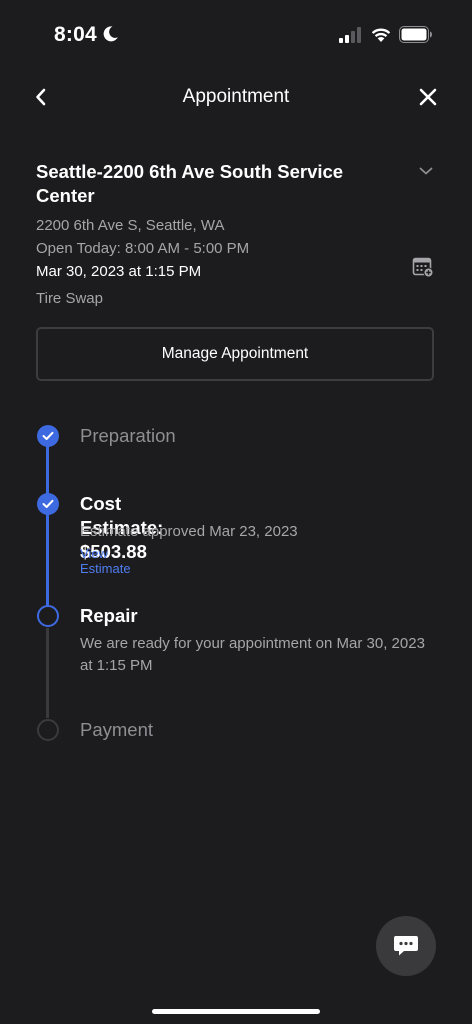  I want to click on home-indicator, so click(236, 1011).